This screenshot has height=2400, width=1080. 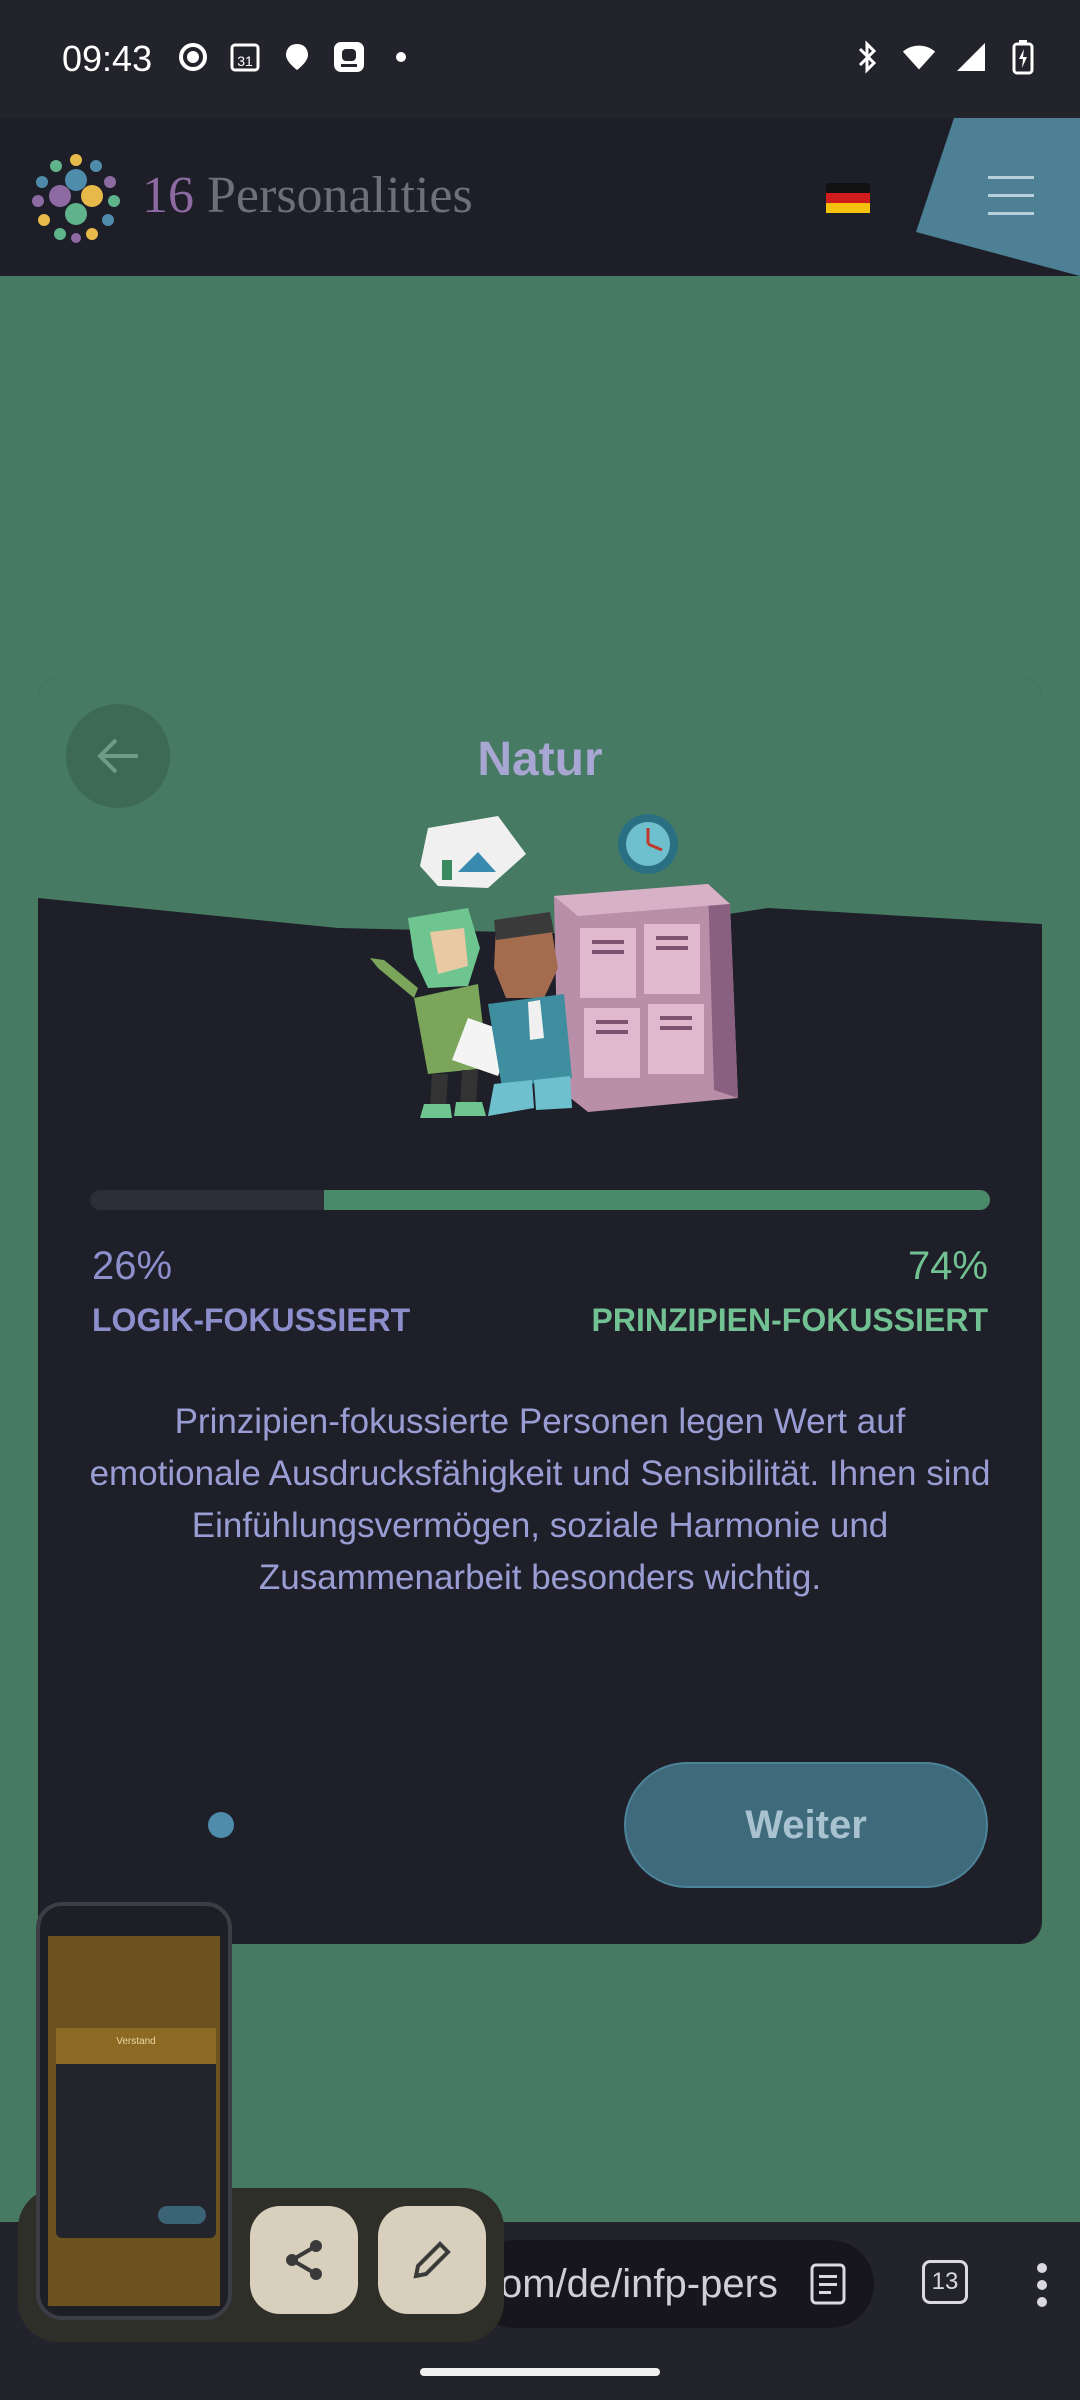 What do you see at coordinates (401, 57) in the screenshot?
I see `dot-icon` at bounding box center [401, 57].